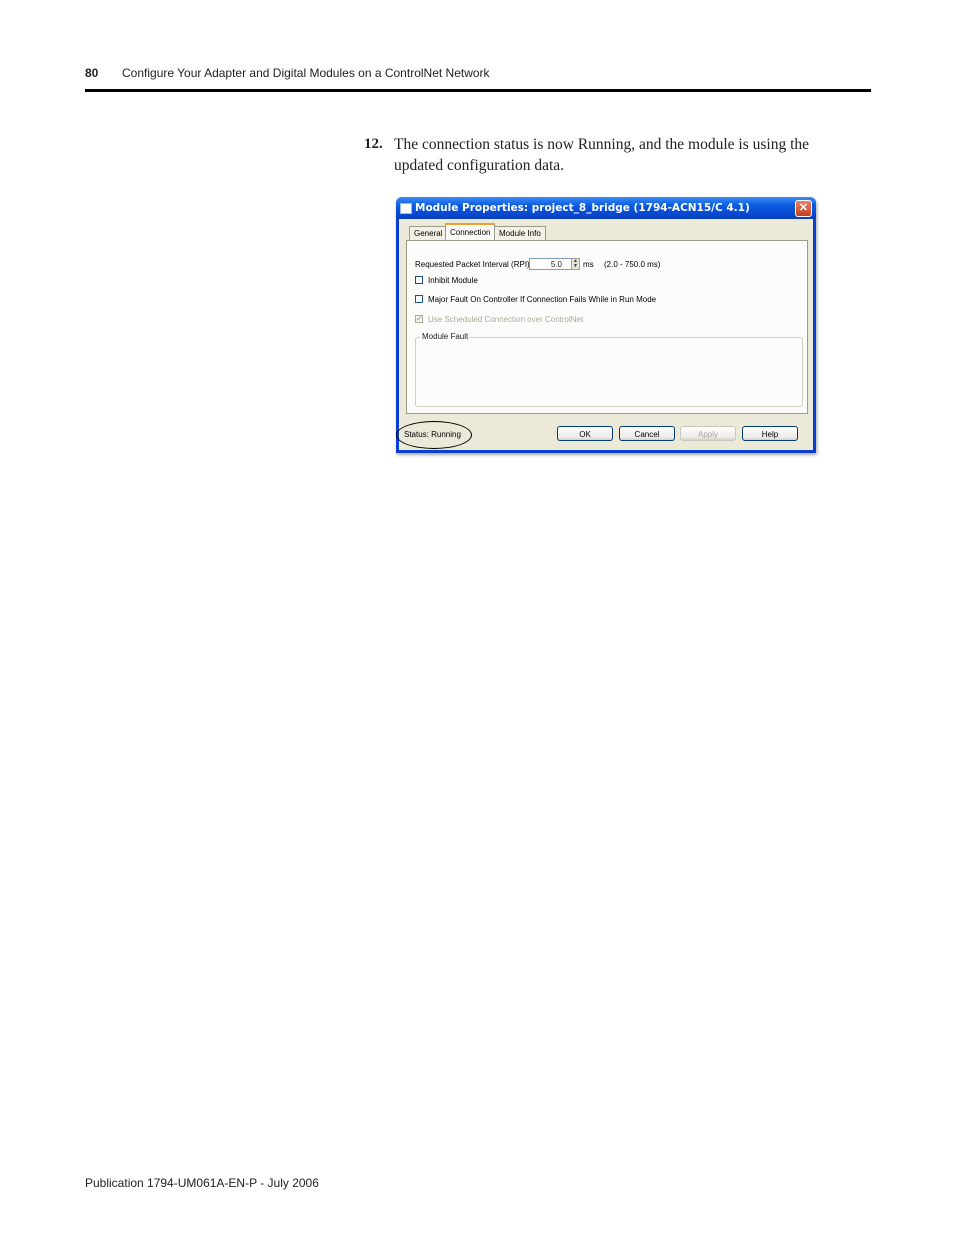  Describe the element at coordinates (432, 434) in the screenshot. I see `status-text: Status: Running` at that location.